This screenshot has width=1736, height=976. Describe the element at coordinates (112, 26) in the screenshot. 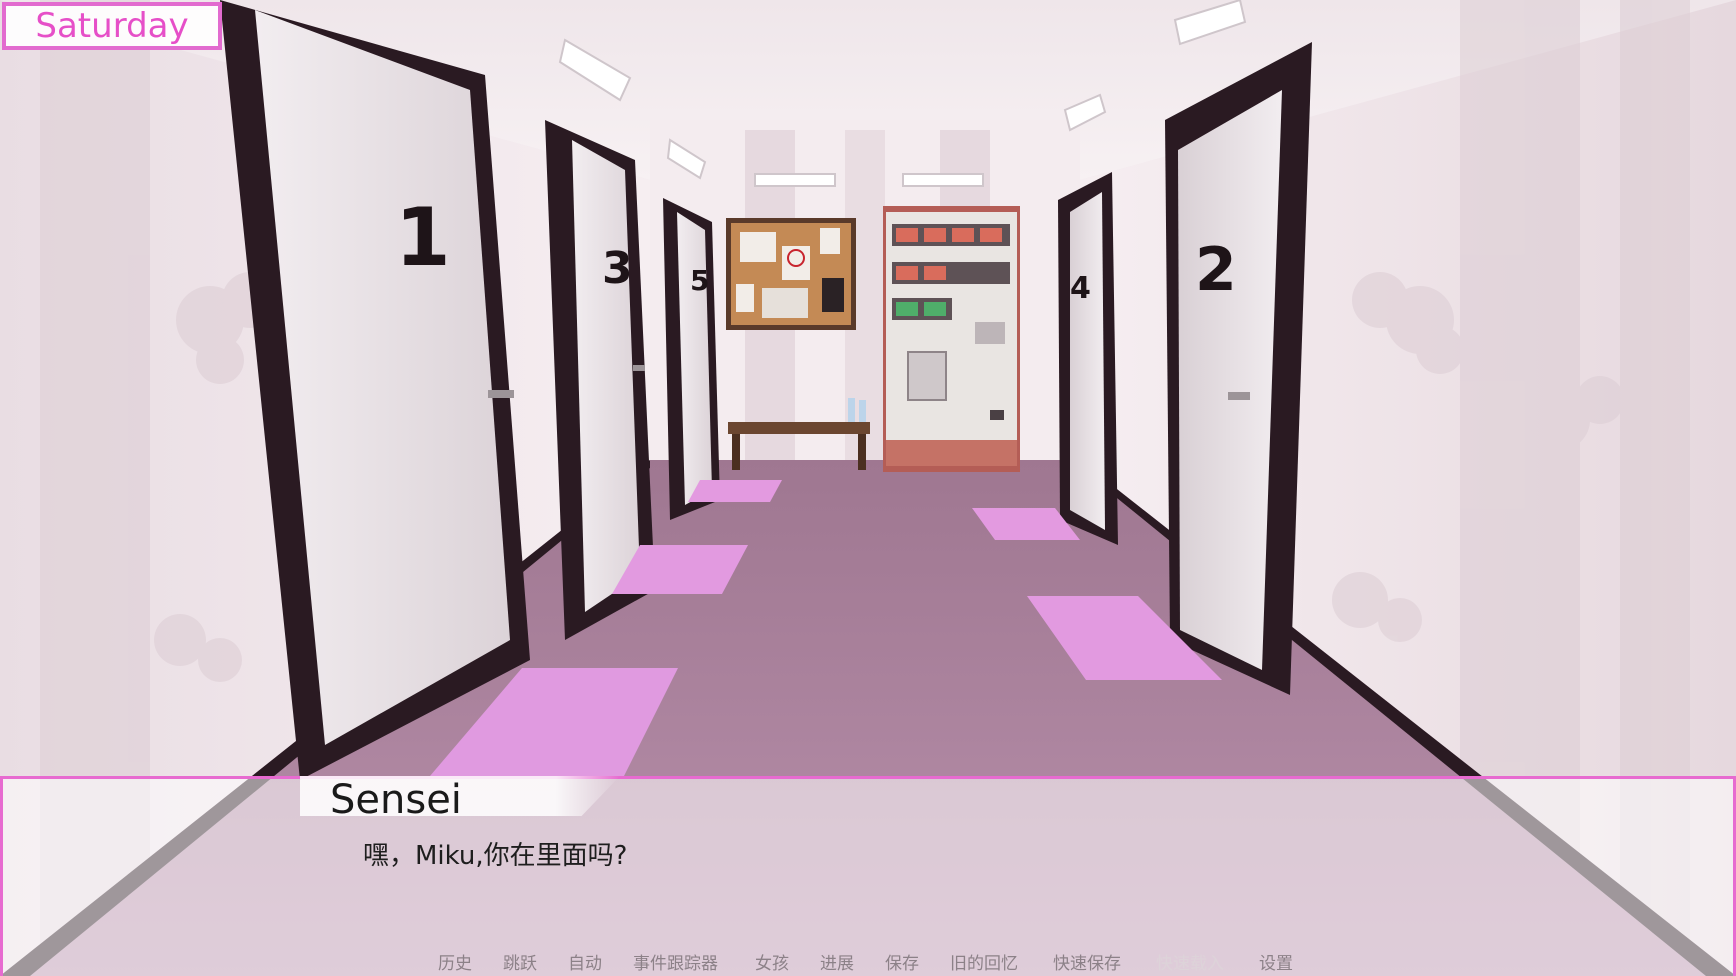

I see `day-indicator: Saturday` at that location.